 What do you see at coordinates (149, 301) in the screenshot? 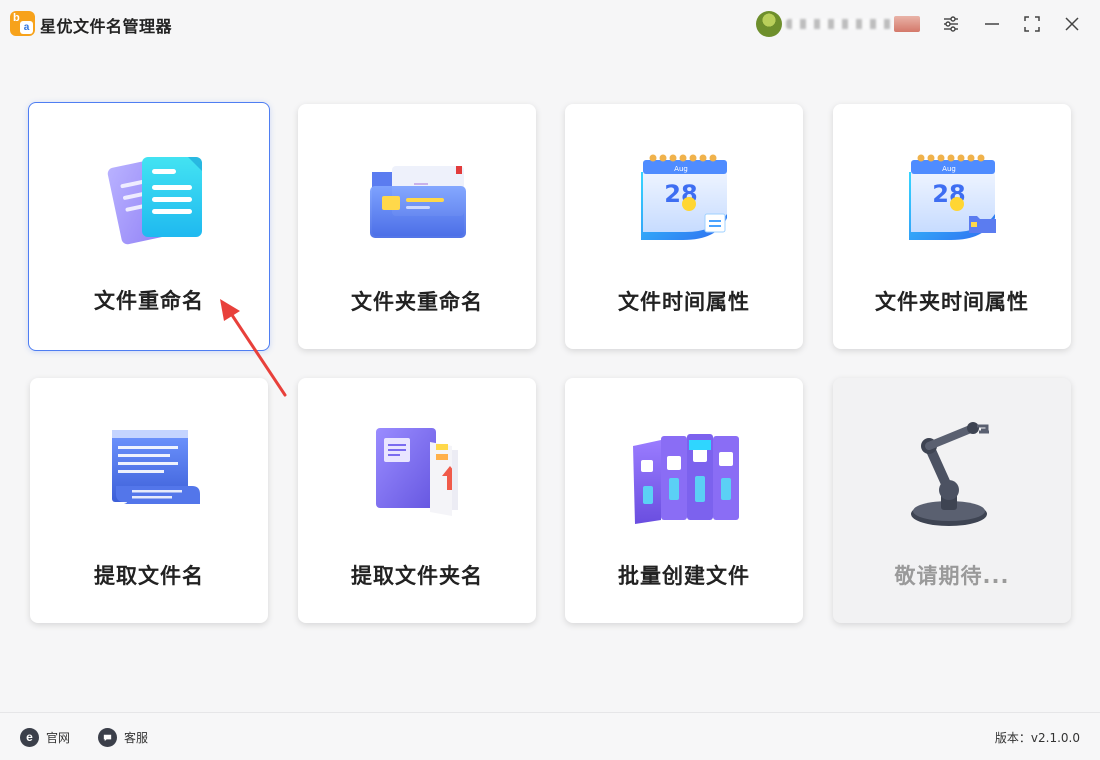
I see `tile-label: 文件重命名` at bounding box center [149, 301].